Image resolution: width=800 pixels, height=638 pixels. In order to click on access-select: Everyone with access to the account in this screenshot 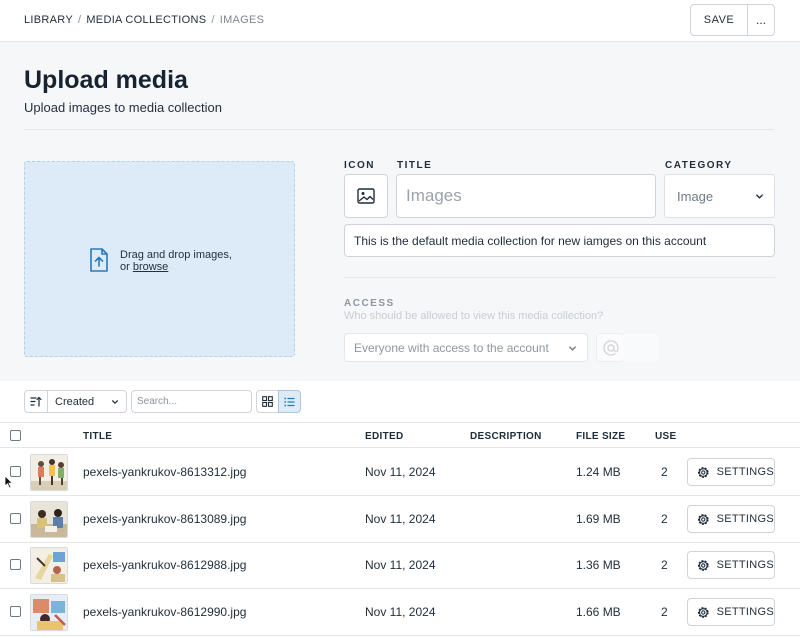, I will do `click(466, 347)`.